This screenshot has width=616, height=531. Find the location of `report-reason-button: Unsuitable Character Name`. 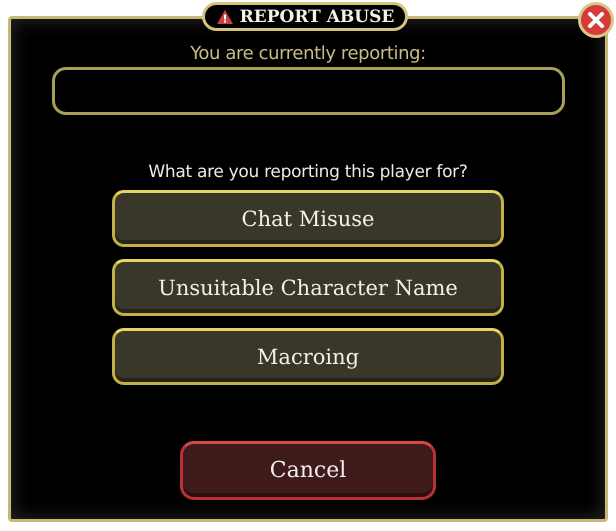

report-reason-button: Unsuitable Character Name is located at coordinates (308, 287).